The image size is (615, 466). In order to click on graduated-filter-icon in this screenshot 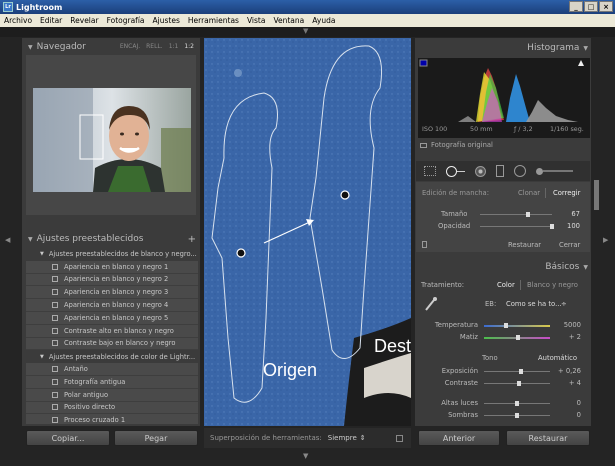, I will do `click(500, 171)`.